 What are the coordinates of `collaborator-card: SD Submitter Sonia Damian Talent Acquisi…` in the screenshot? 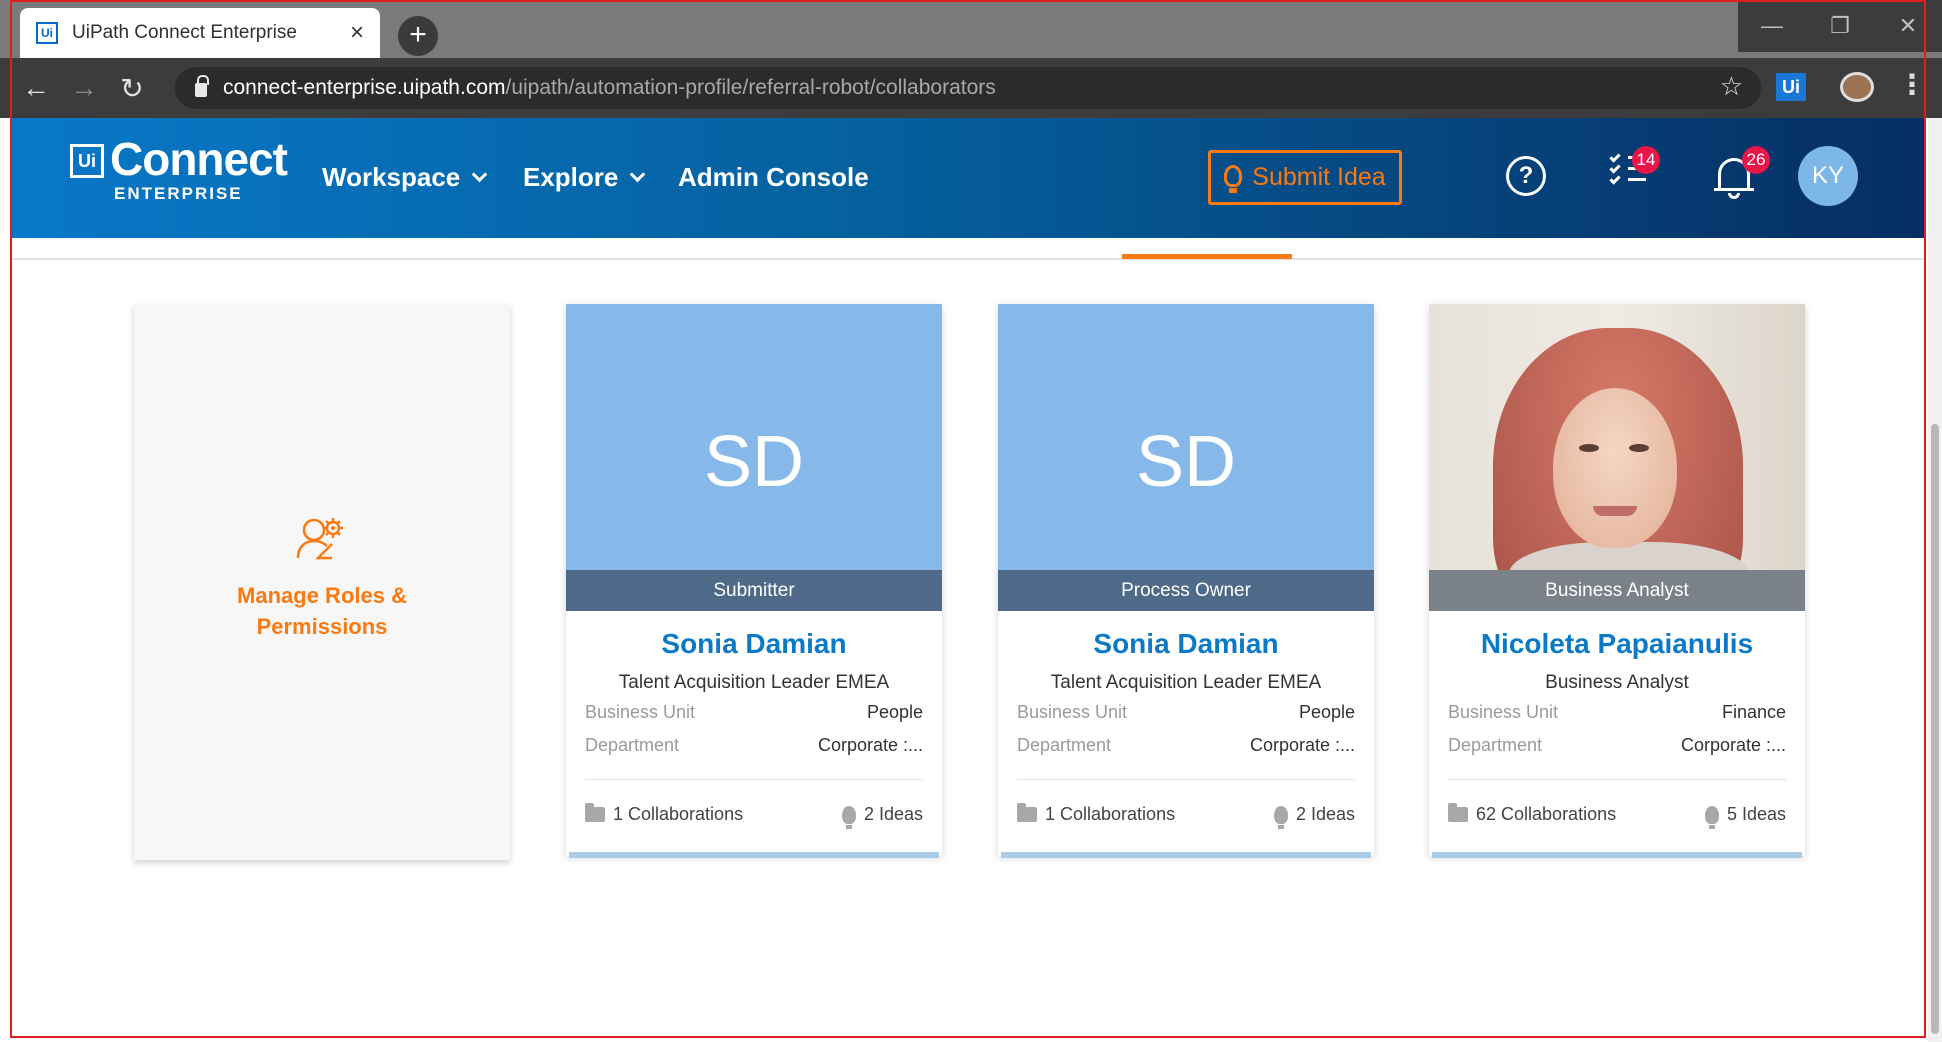 It's located at (754, 581).